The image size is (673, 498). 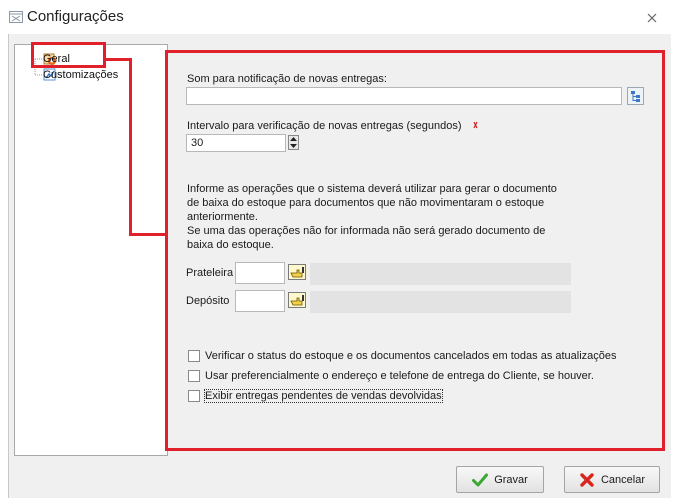 What do you see at coordinates (16, 17) in the screenshot?
I see `settings-window-icon` at bounding box center [16, 17].